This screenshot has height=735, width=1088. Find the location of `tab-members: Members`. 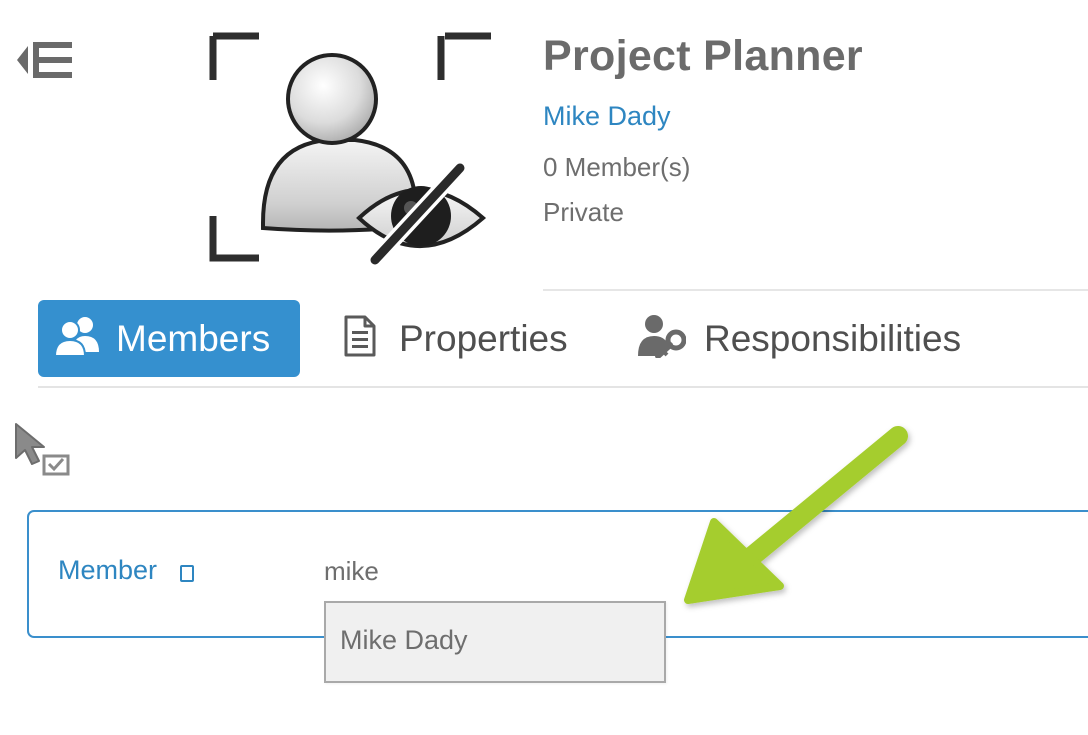

tab-members: Members is located at coordinates (169, 338).